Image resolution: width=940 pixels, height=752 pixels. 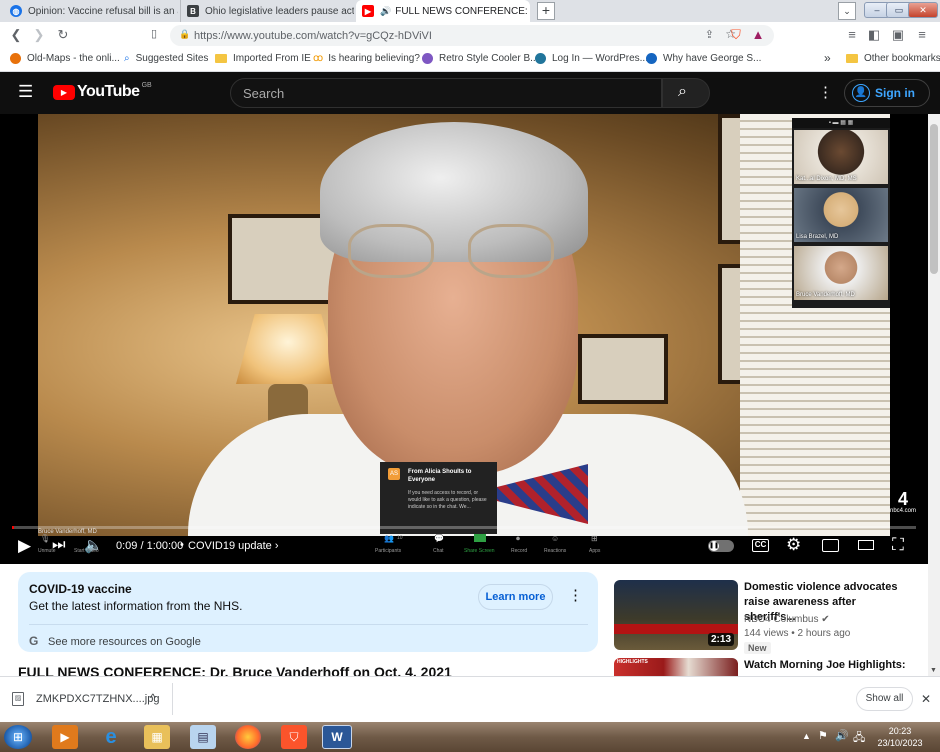 What do you see at coordinates (462, 11) in the screenshot?
I see `tab-title: FULL NEWS CONFERENCE: Dr.` at bounding box center [462, 11].